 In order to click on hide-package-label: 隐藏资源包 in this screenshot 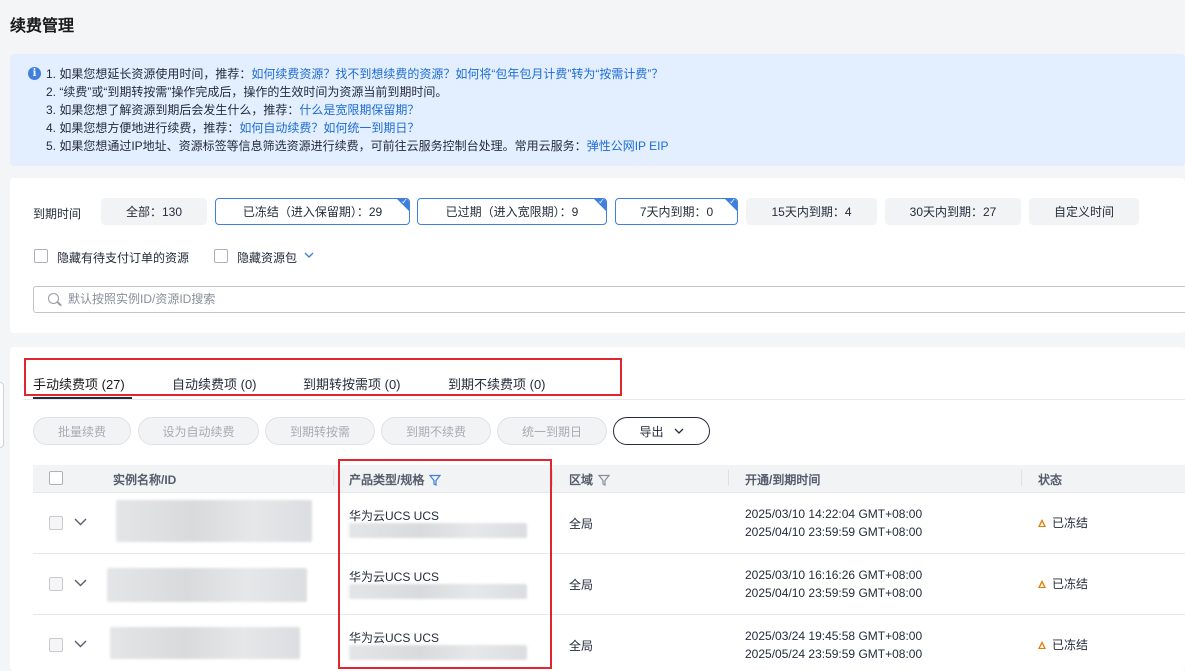, I will do `click(267, 258)`.